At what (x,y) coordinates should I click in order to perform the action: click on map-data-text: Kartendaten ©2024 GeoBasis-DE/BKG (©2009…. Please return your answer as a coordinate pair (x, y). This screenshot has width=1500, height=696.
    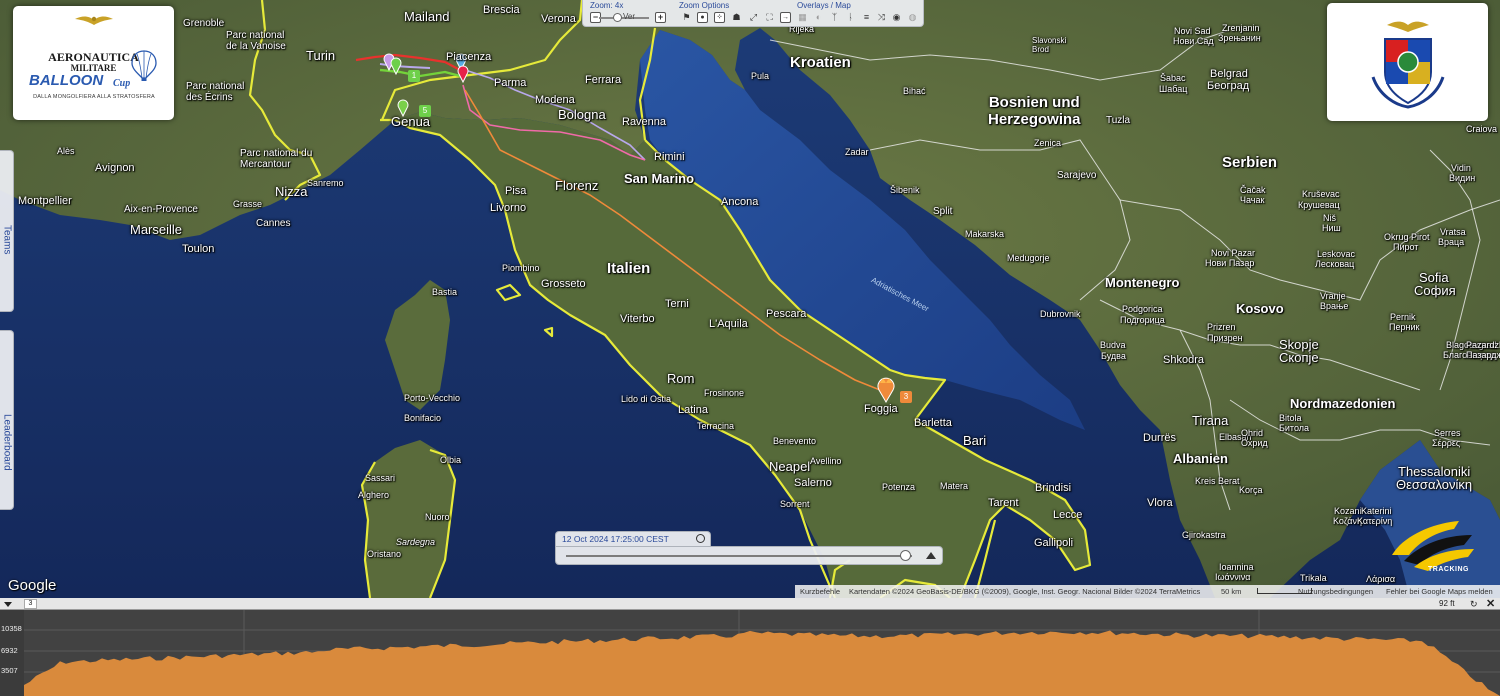
    Looking at the image, I should click on (1025, 591).